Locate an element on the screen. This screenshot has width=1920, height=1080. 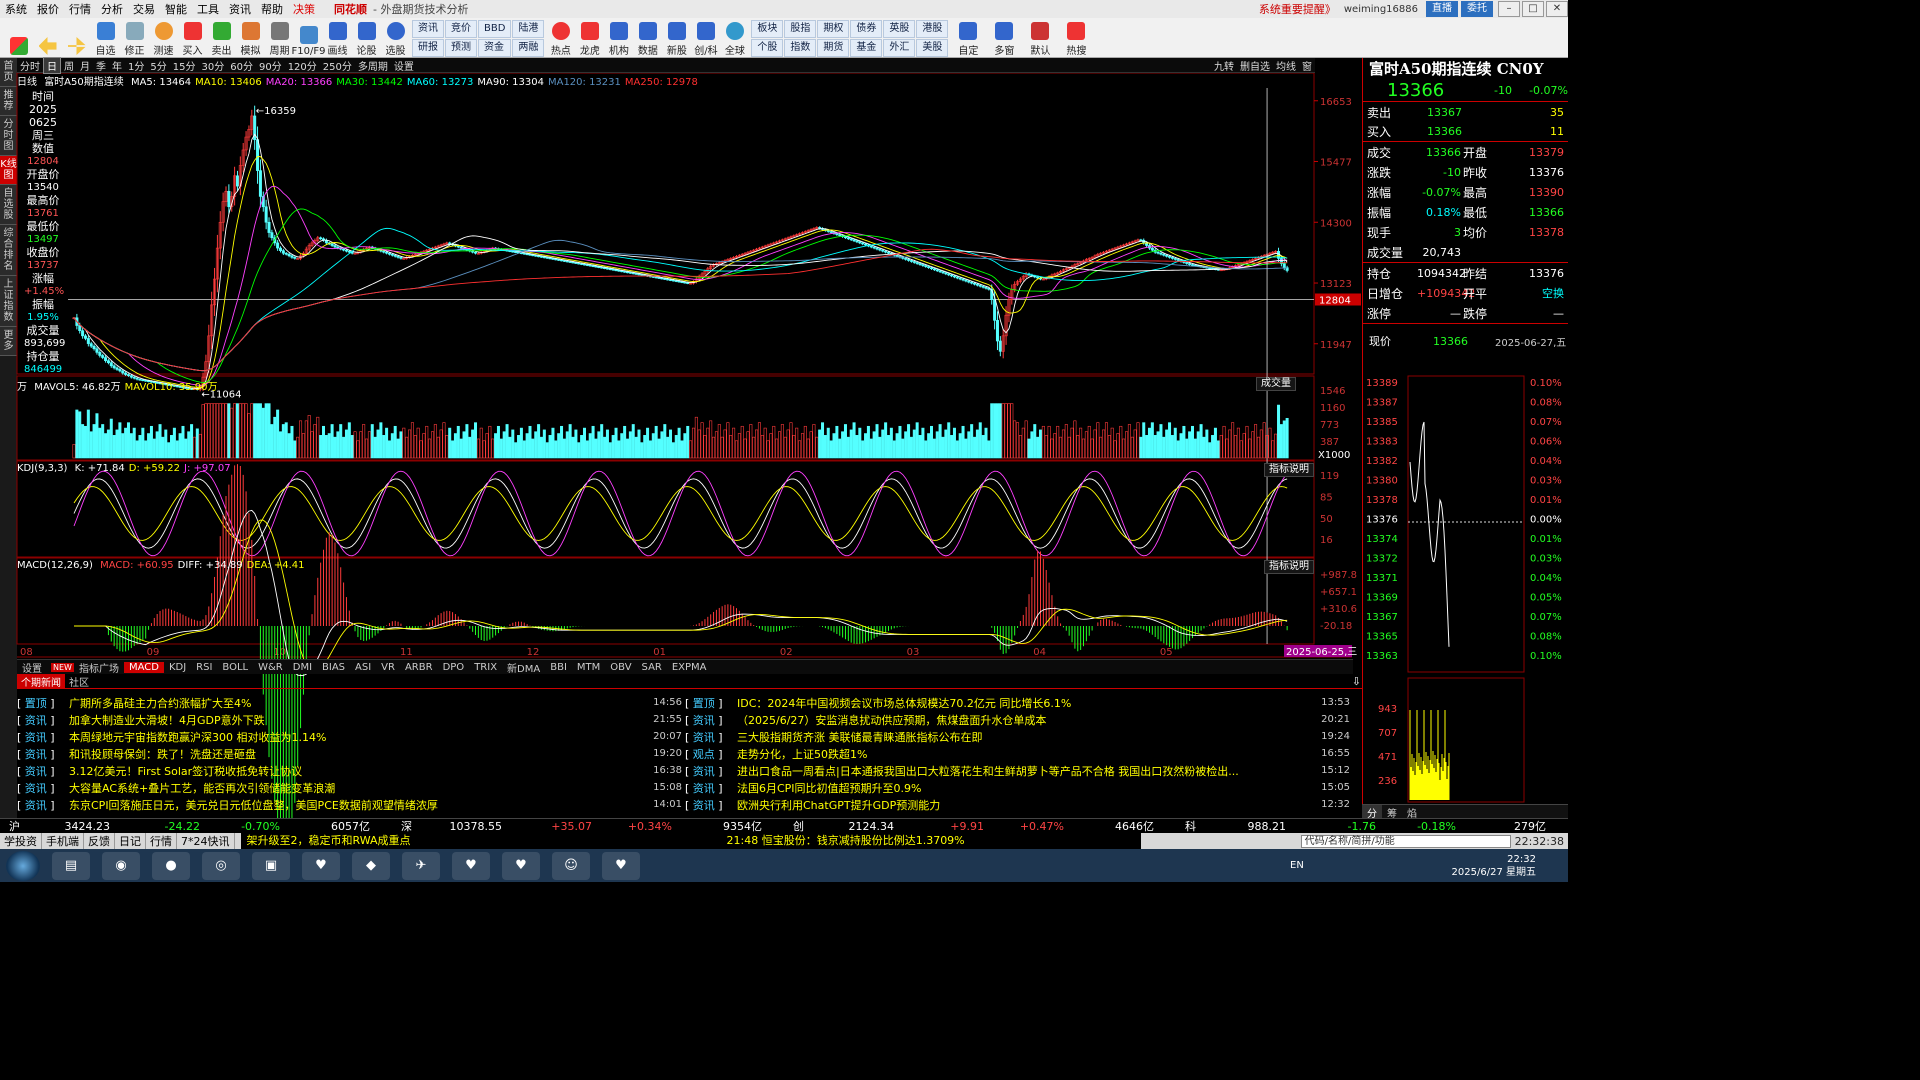
period-settings: 设置 is located at coordinates (404, 65).